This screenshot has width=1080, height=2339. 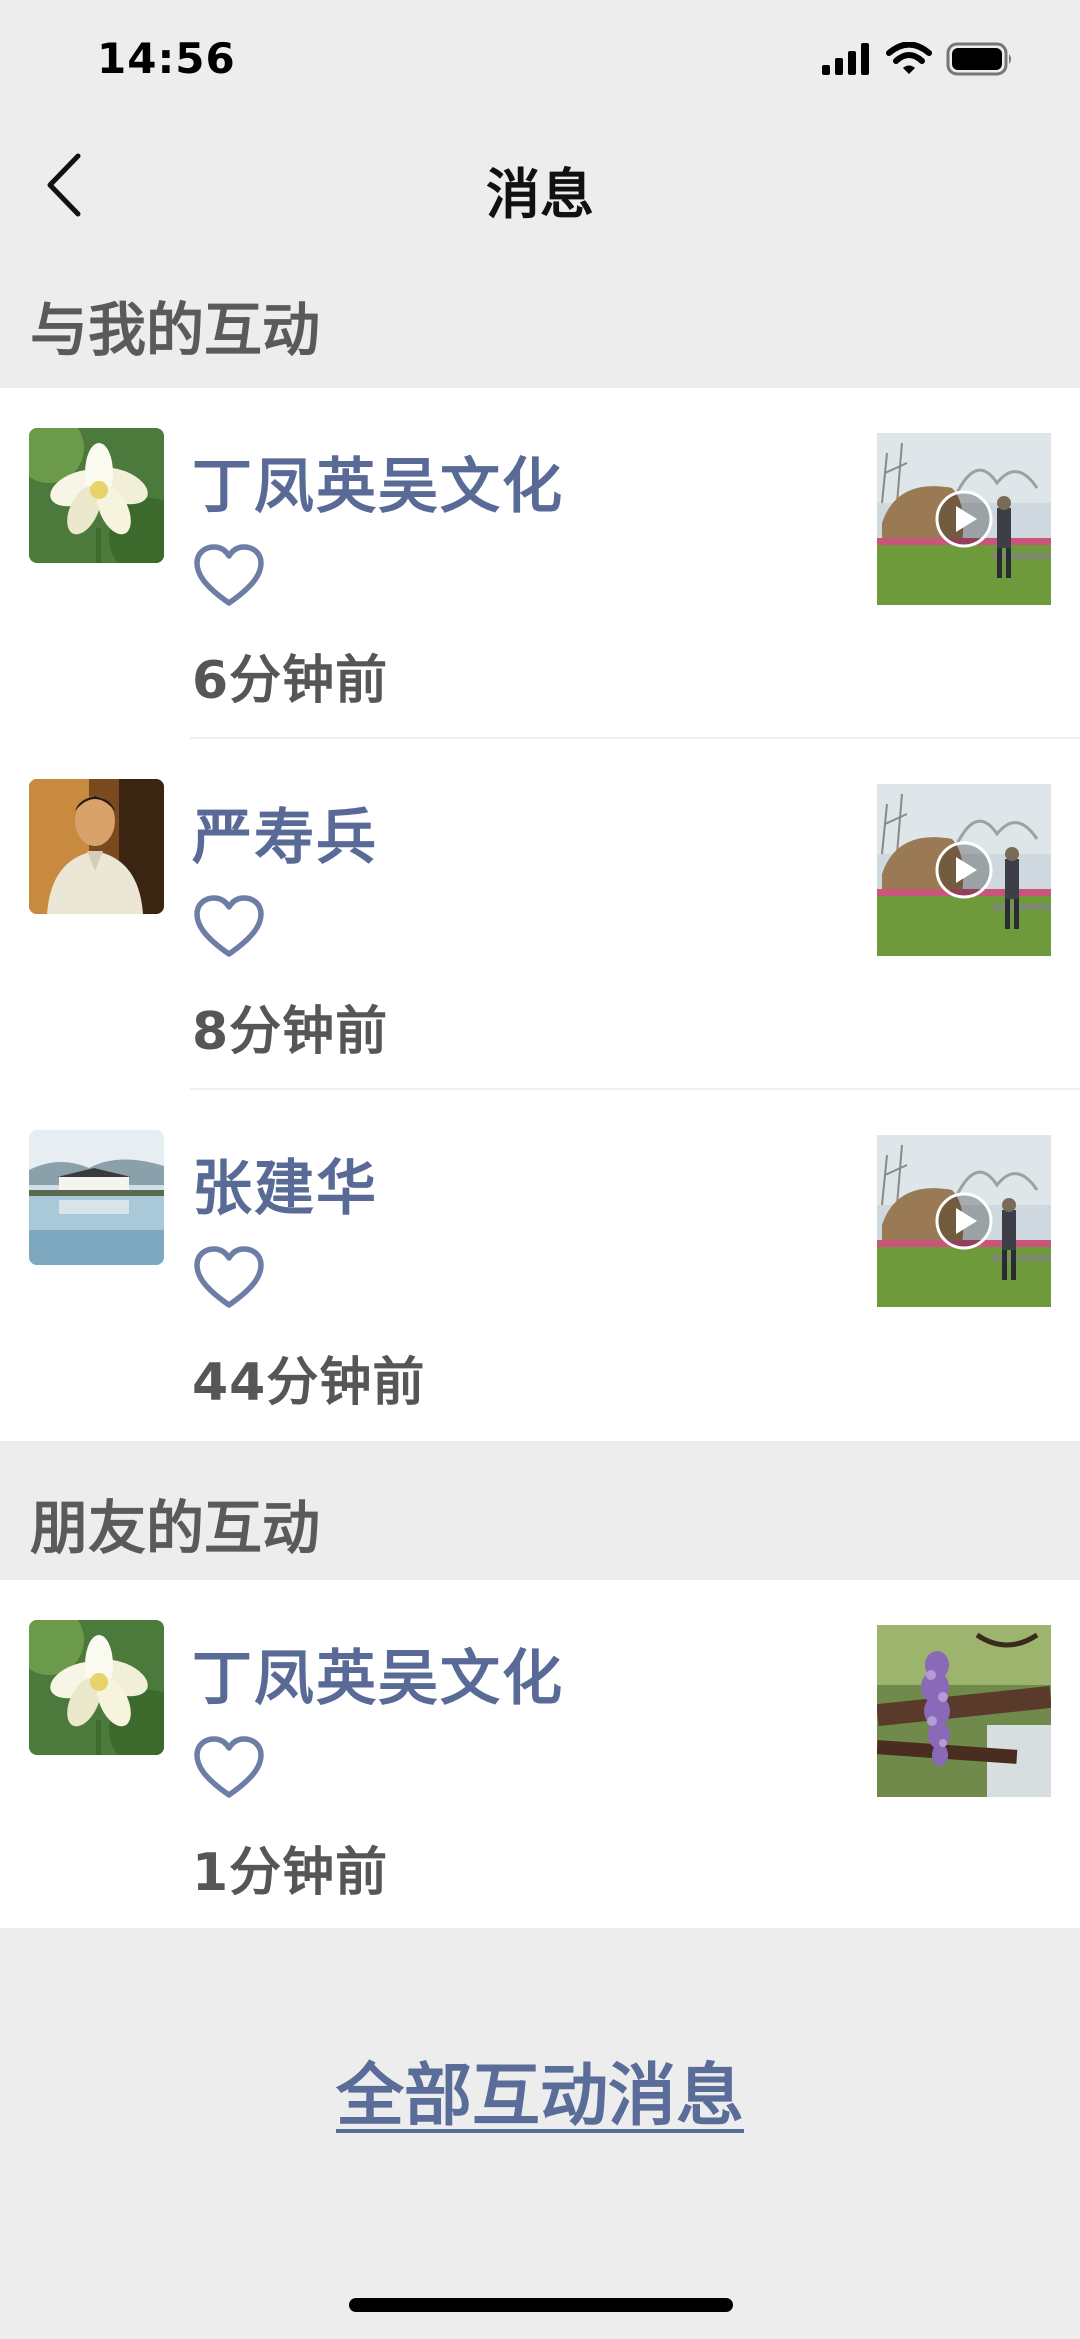 I want to click on battery-icon, so click(x=978, y=59).